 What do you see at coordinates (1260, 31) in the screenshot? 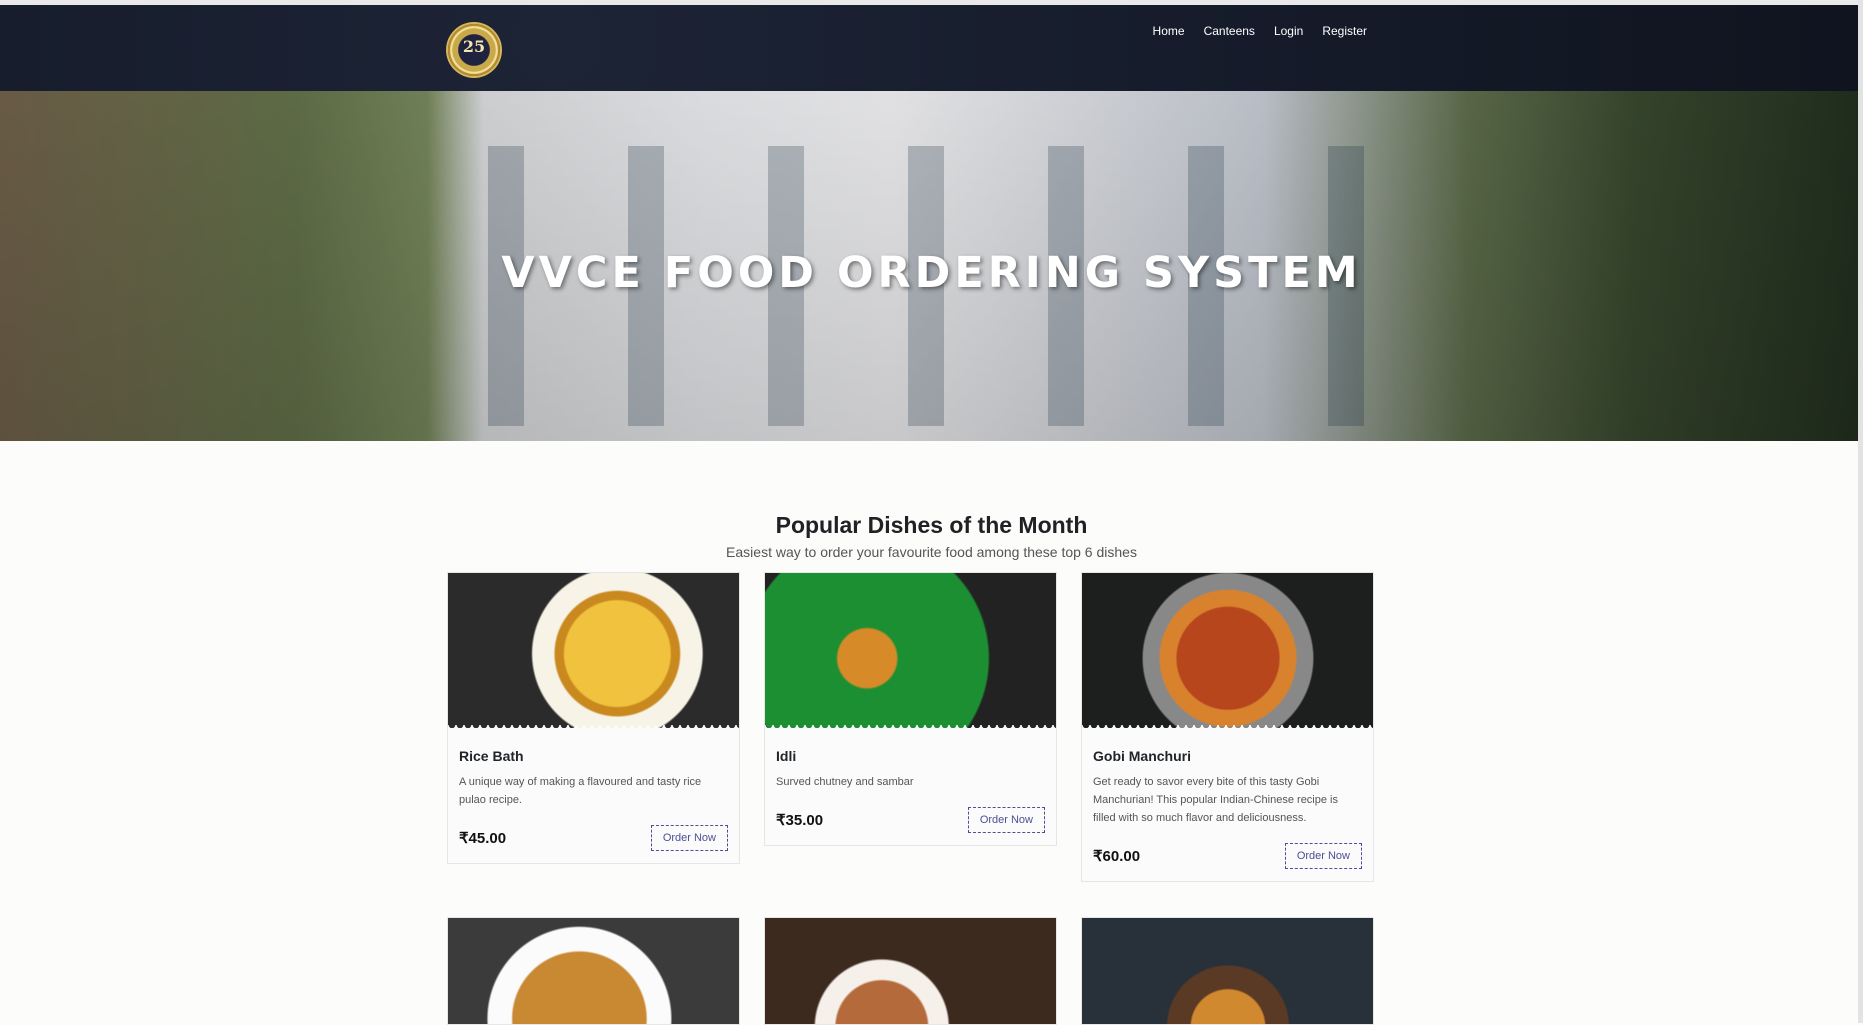
I see `nav-links: Home Canteens Login Register` at bounding box center [1260, 31].